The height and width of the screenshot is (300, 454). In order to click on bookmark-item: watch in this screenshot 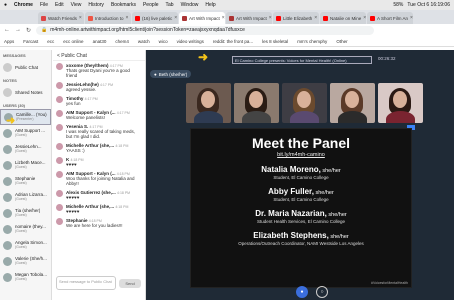, I will do `click(144, 41)`.